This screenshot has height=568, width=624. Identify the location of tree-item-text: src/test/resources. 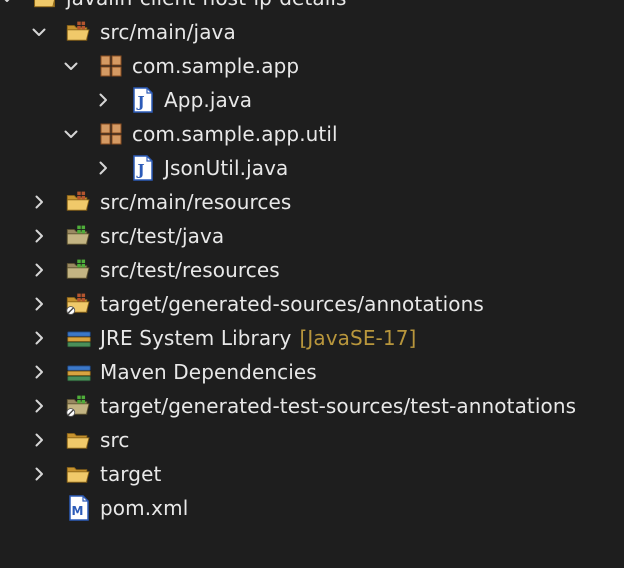
(190, 270).